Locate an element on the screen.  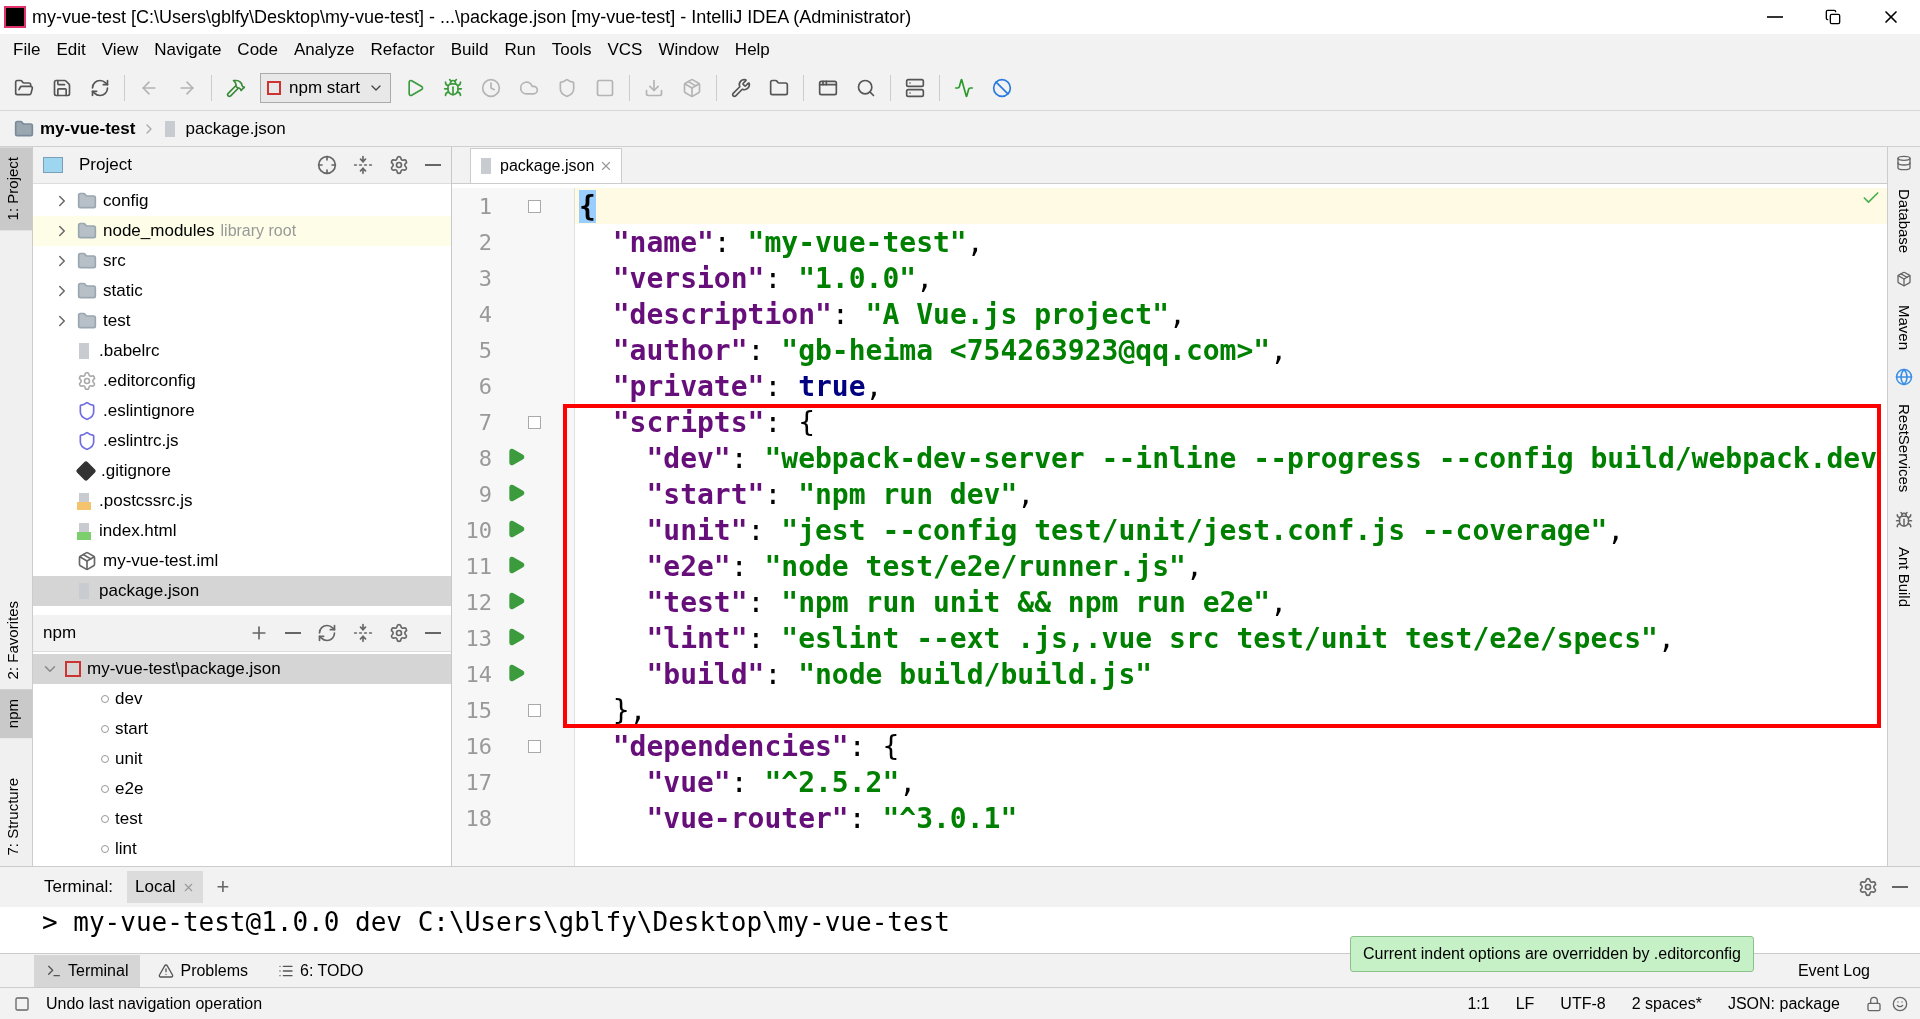
session-tab: Local is located at coordinates (164, 887).